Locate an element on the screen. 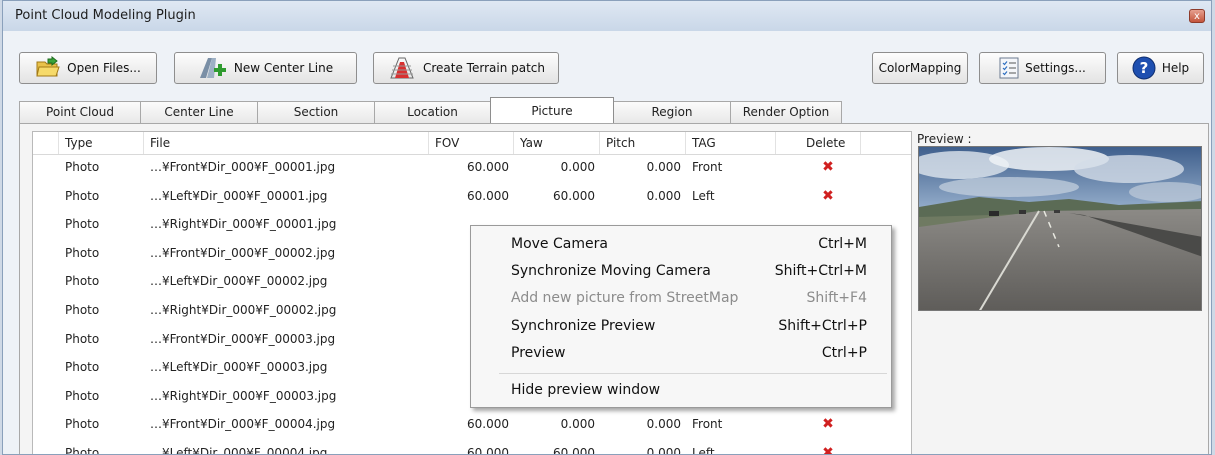 This screenshot has height=455, width=1215. menu-item-shortcut: Ctrl+M is located at coordinates (842, 244).